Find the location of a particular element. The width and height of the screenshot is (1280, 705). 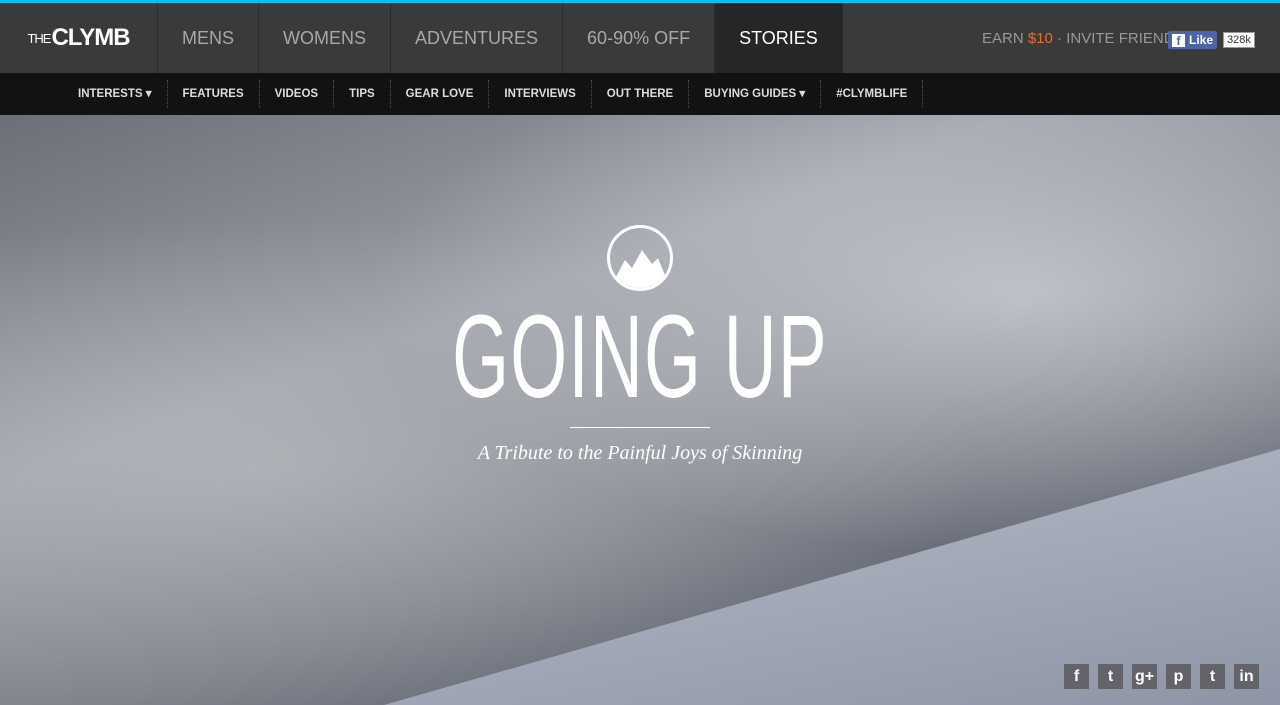

facebook-share-icon: f is located at coordinates (1076, 676).